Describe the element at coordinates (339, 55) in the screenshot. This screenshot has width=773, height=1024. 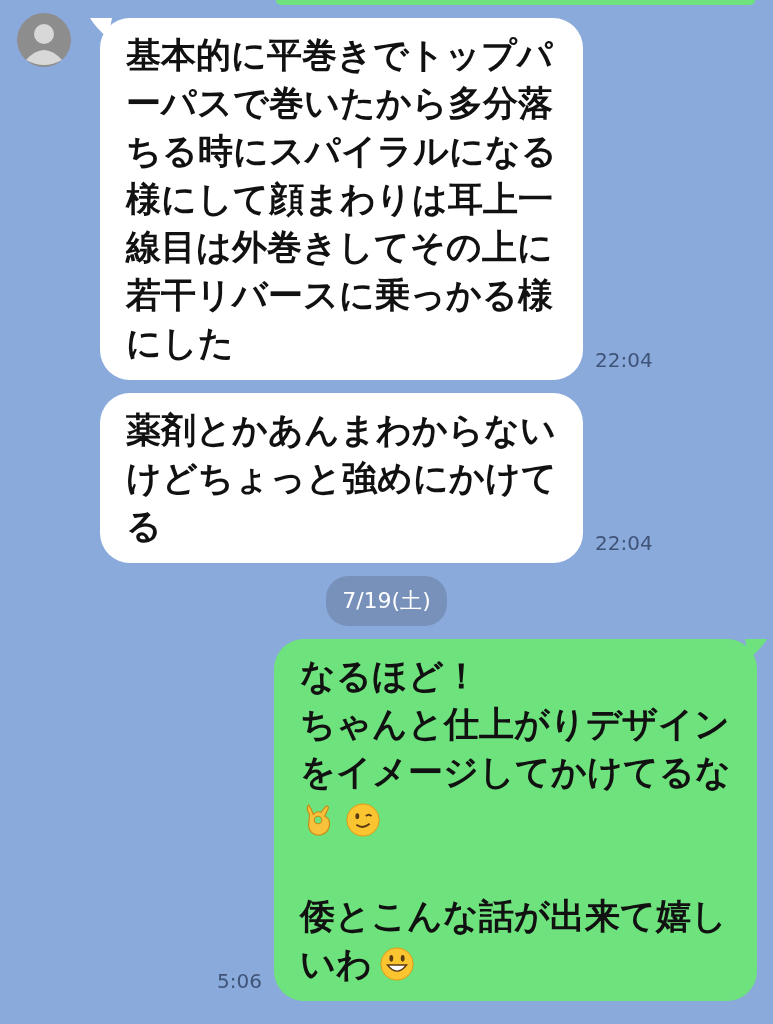
I see `message-text: 基本的に平巻きでトップパ` at that location.